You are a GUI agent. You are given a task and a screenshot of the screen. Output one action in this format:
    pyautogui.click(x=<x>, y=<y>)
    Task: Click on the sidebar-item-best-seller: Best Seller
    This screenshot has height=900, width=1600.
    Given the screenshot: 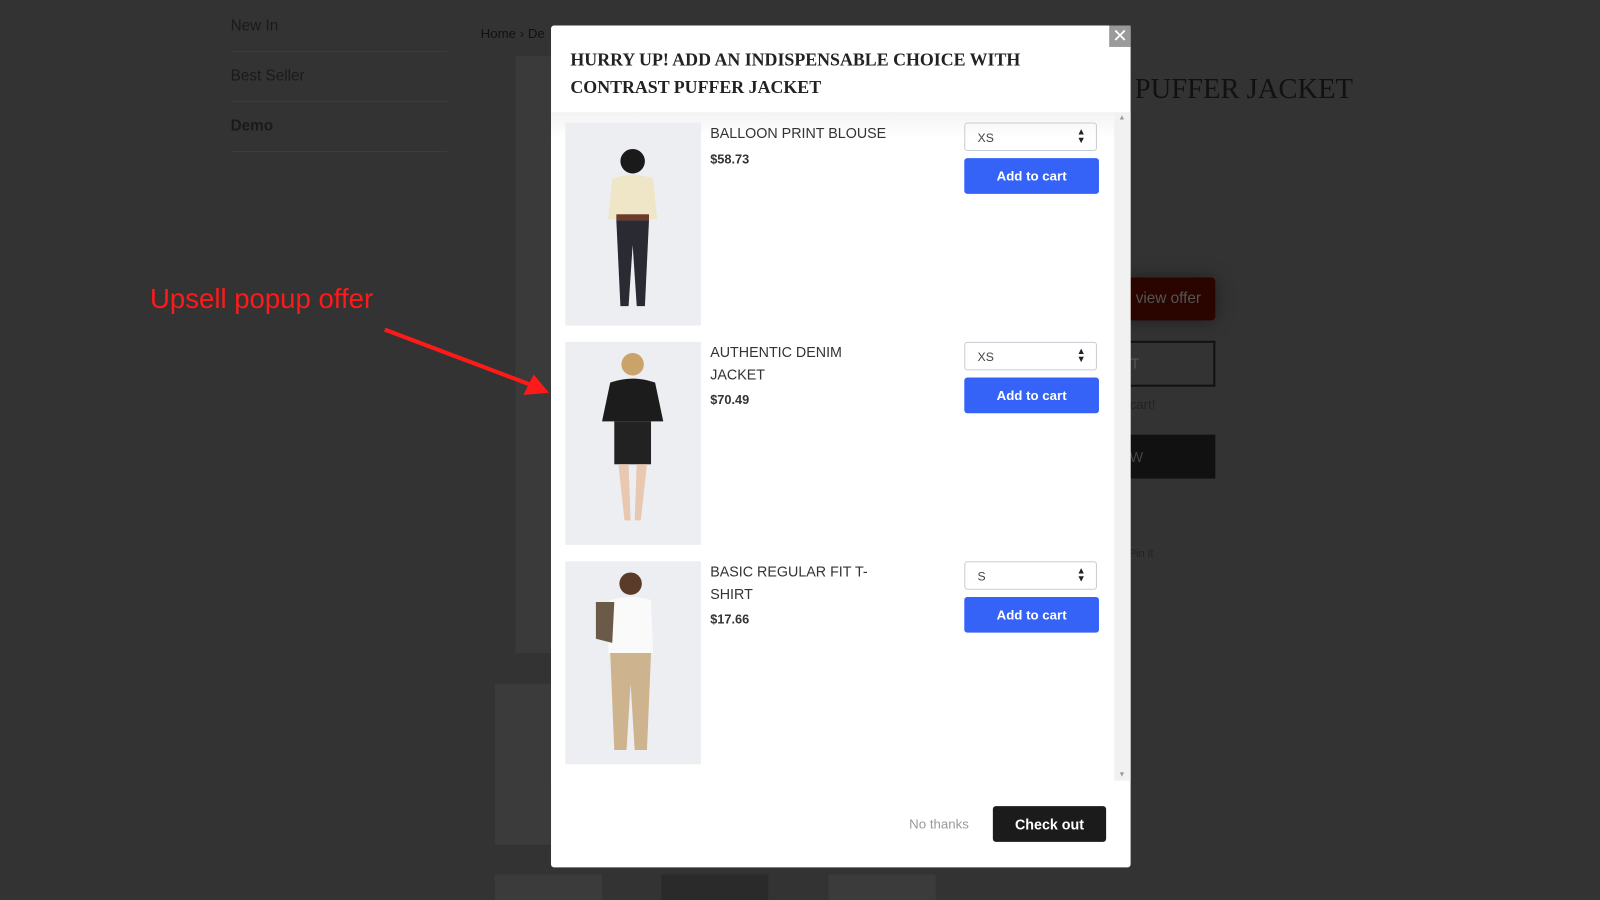 What is the action you would take?
    pyautogui.click(x=338, y=77)
    